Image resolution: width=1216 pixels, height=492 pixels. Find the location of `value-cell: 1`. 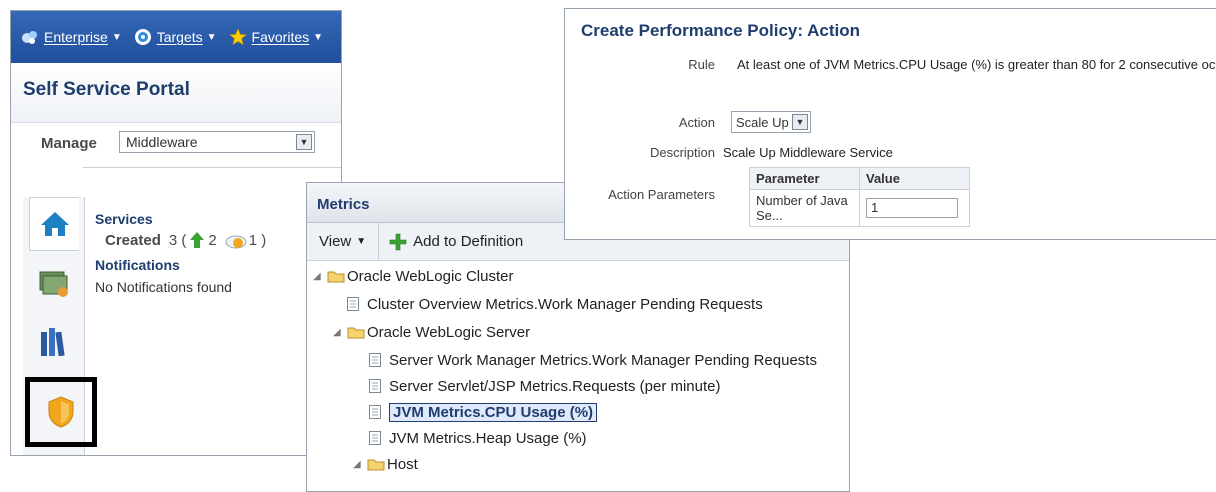

value-cell: 1 is located at coordinates (914, 208).